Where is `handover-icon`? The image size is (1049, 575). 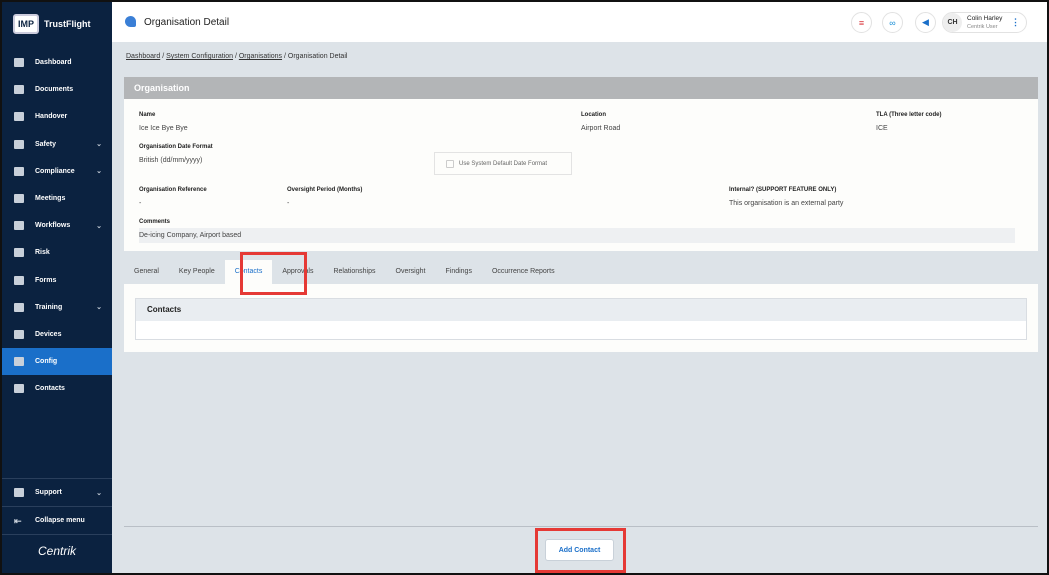 handover-icon is located at coordinates (19, 117).